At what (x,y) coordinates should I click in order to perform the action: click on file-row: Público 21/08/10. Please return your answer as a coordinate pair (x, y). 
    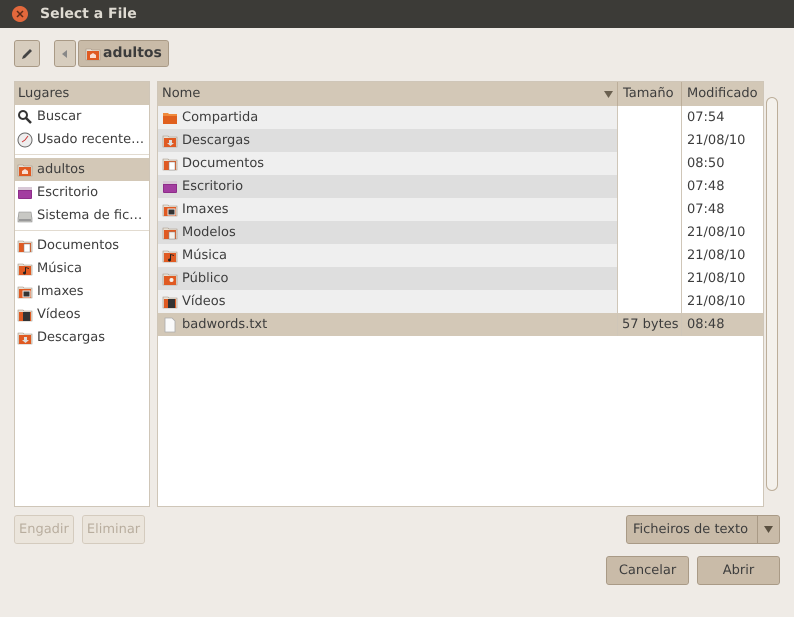
    Looking at the image, I should click on (460, 278).